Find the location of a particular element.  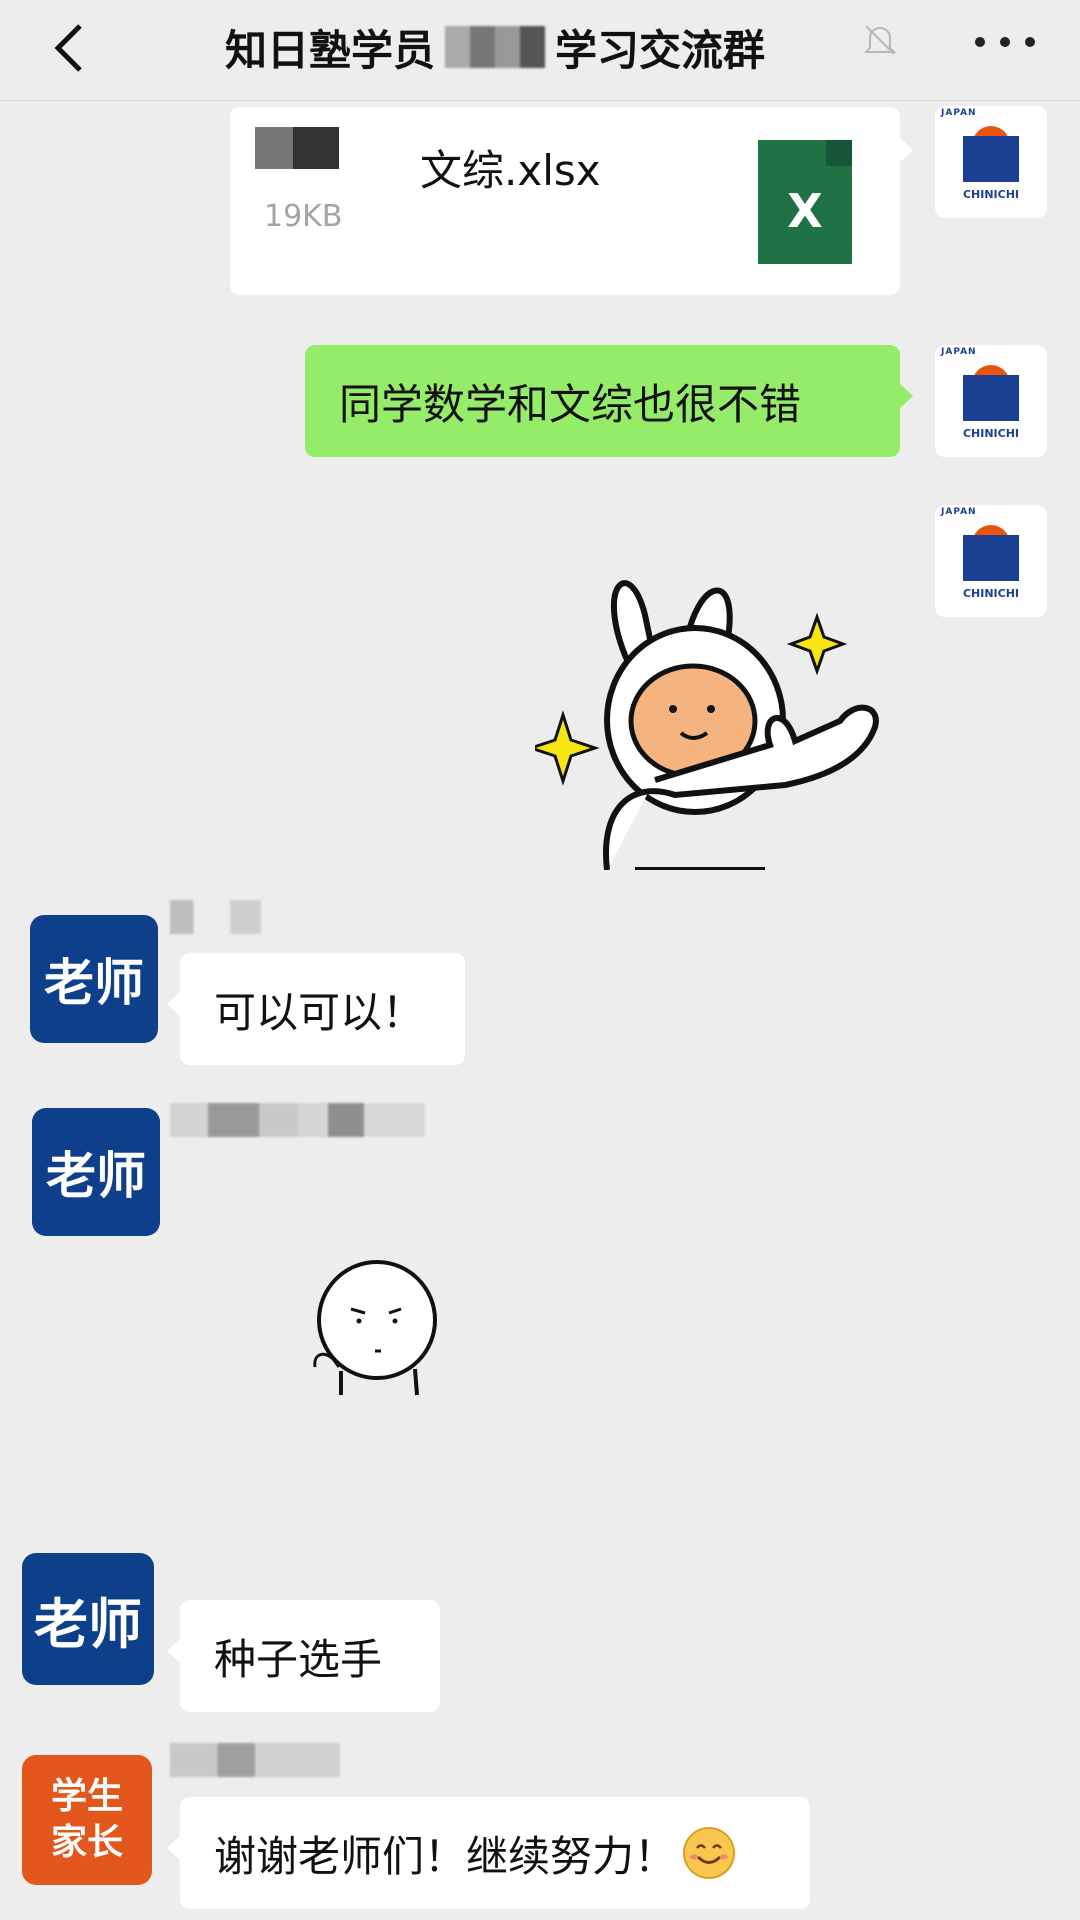

teacher-message-bubble: 可以可以！ is located at coordinates (316, 1009).